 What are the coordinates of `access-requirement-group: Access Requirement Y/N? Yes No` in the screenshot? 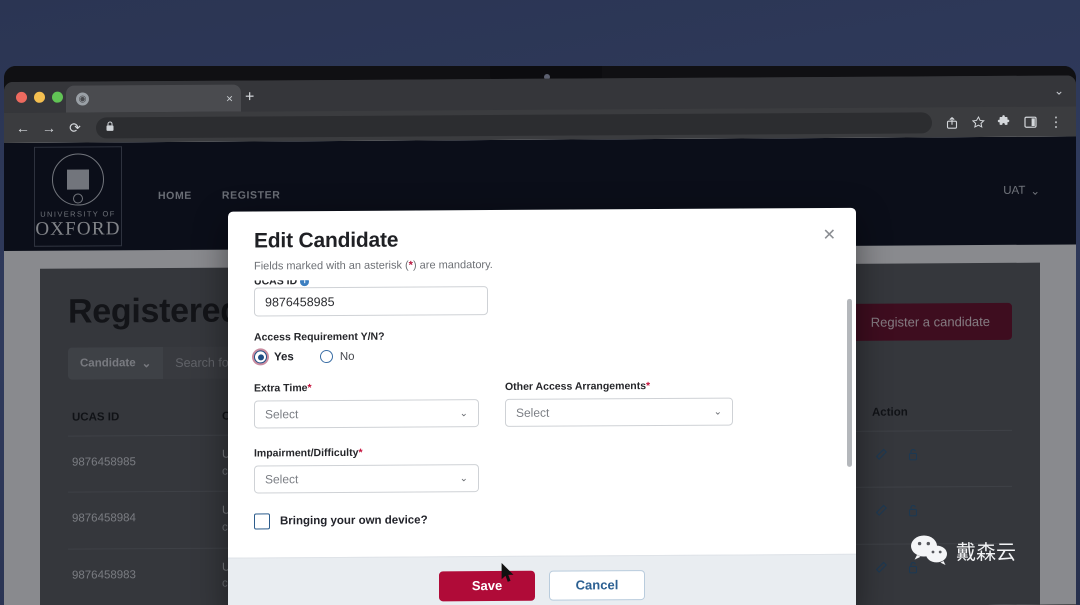 It's located at (542, 346).